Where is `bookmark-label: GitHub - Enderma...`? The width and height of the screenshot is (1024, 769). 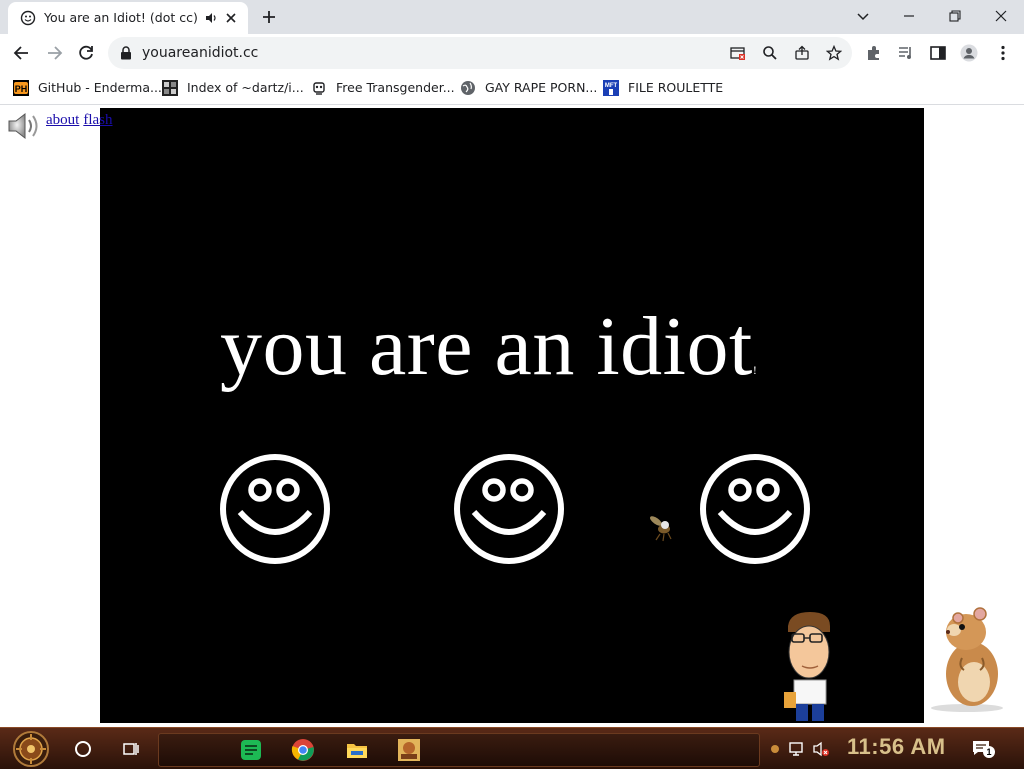
bookmark-label: GitHub - Enderma... is located at coordinates (100, 87).